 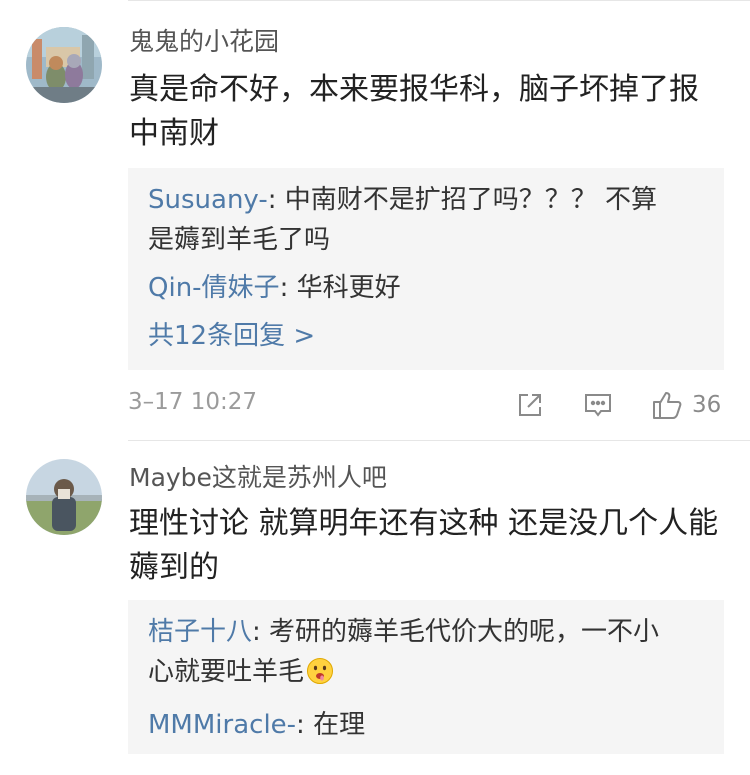 What do you see at coordinates (208, 200) in the screenshot?
I see `reply-username: Susuany-` at bounding box center [208, 200].